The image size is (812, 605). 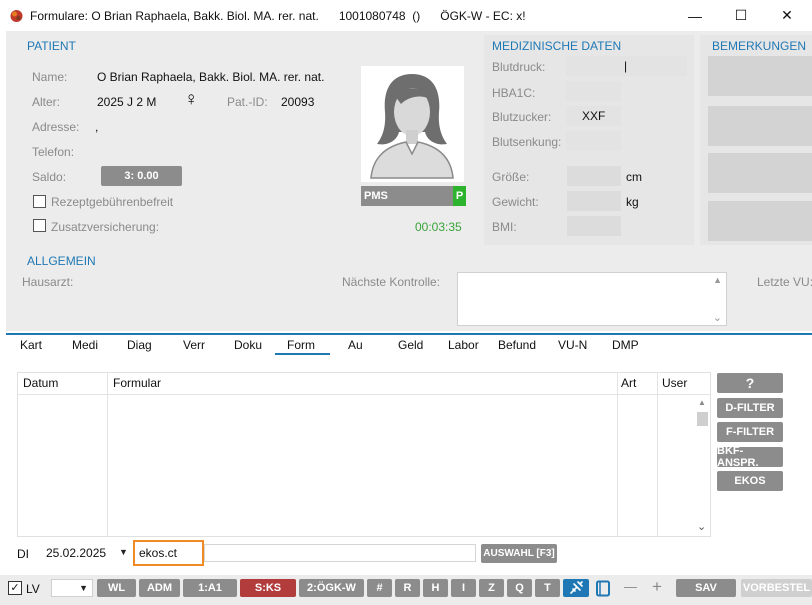 What do you see at coordinates (547, 588) in the screenshot?
I see `t-button: T` at bounding box center [547, 588].